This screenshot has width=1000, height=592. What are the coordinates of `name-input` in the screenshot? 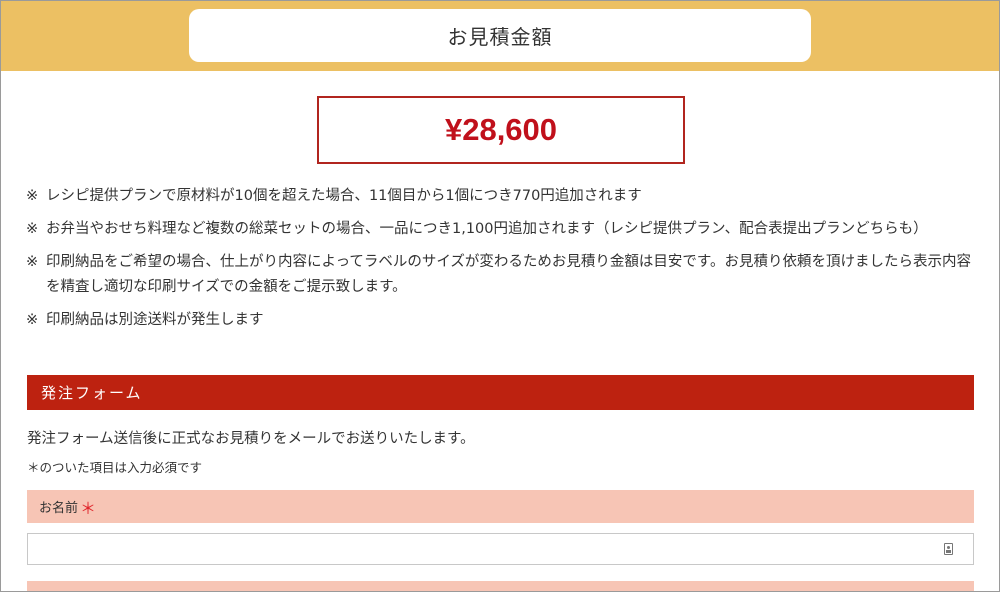 It's located at (500, 549).